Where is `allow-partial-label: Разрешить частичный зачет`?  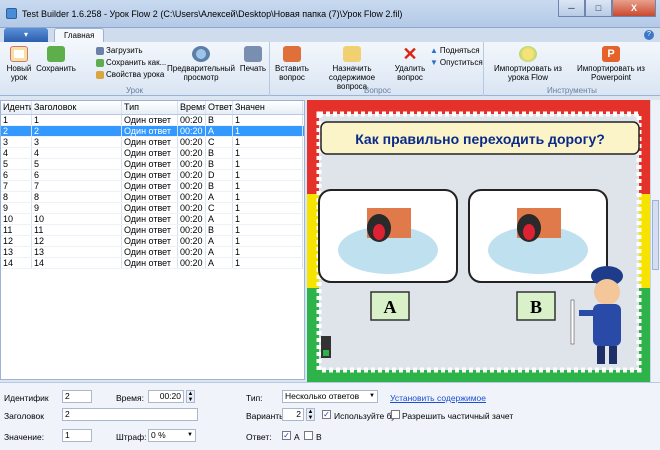 allow-partial-label: Разрешить частичный зачет is located at coordinates (458, 416).